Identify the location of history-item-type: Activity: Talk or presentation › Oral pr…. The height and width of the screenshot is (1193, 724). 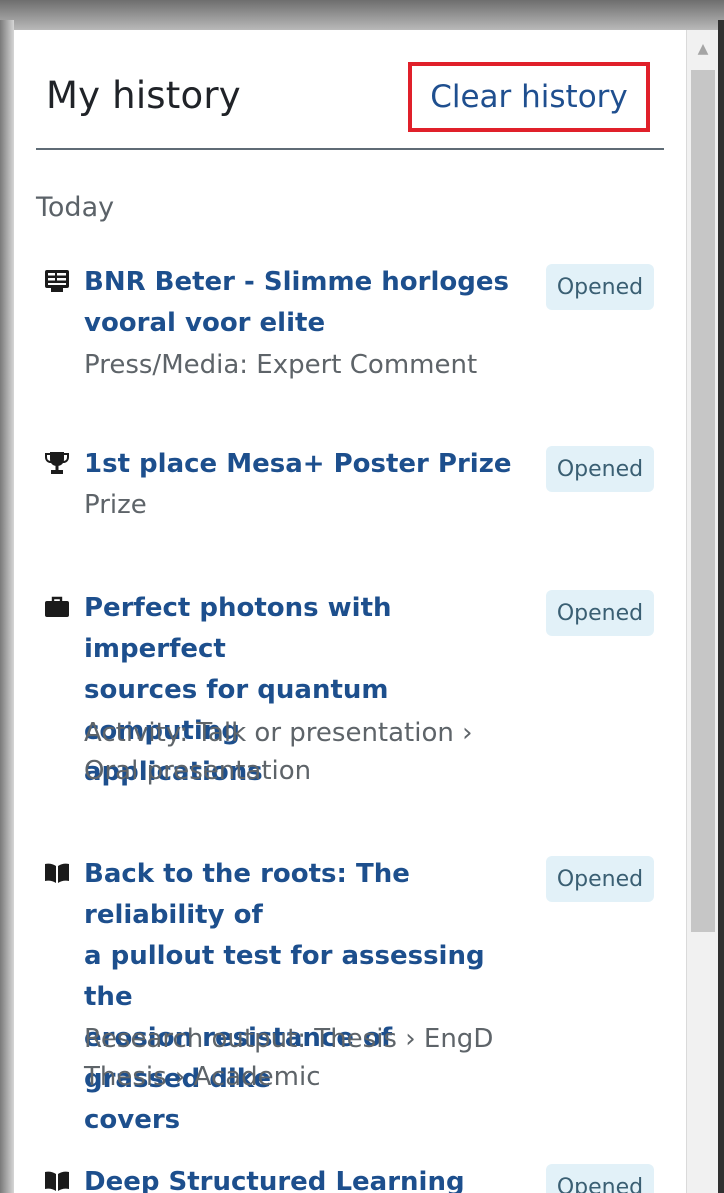
(278, 752).